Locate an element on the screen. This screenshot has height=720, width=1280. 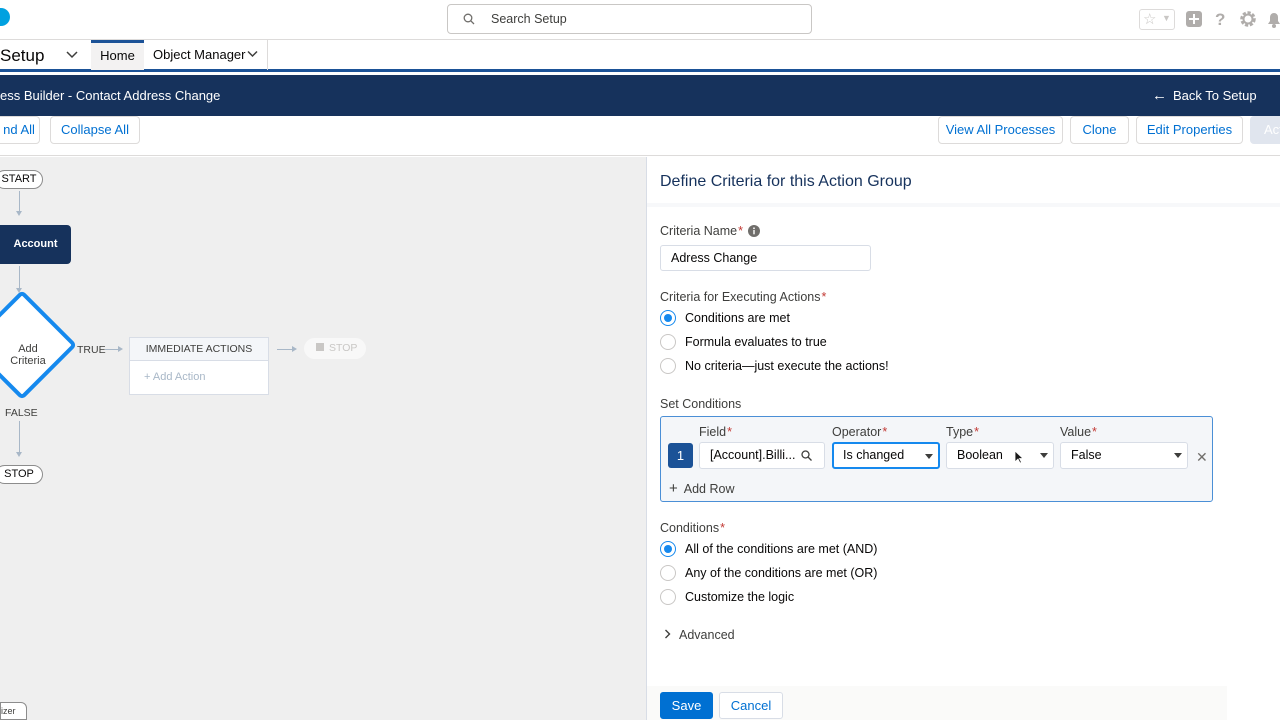
collapse-all-button: Collapse All is located at coordinates (95, 130).